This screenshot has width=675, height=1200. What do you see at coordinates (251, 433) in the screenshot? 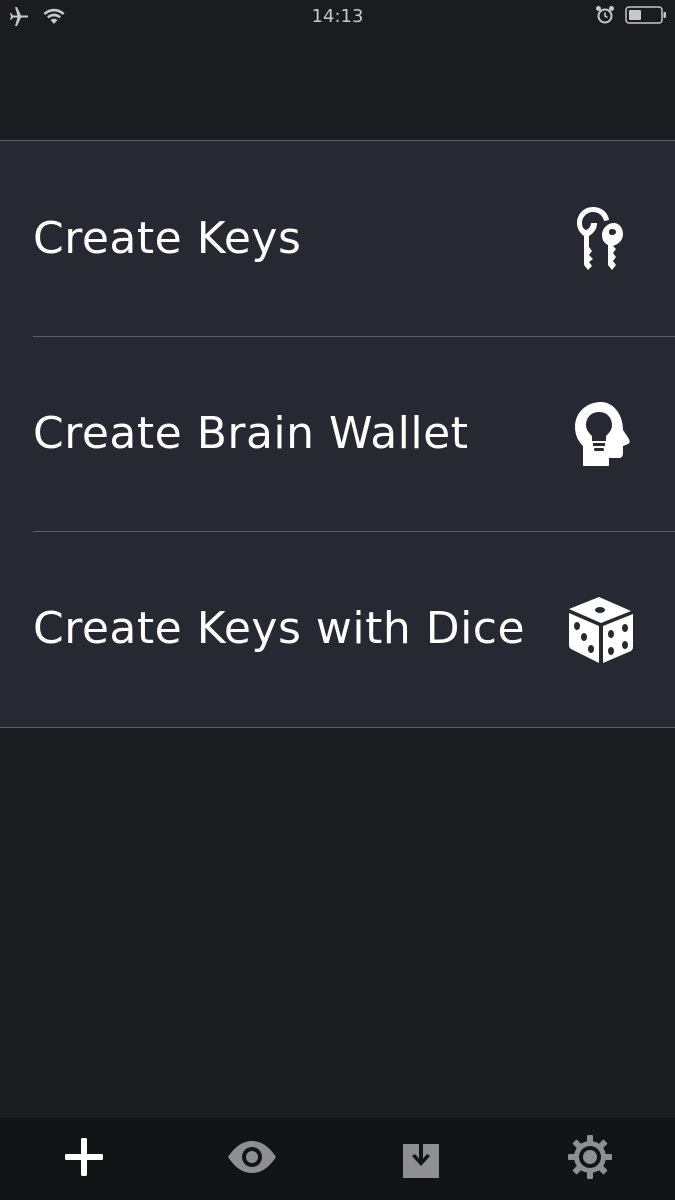
I see `menu-item-label: Create Brain Wallet` at bounding box center [251, 433].